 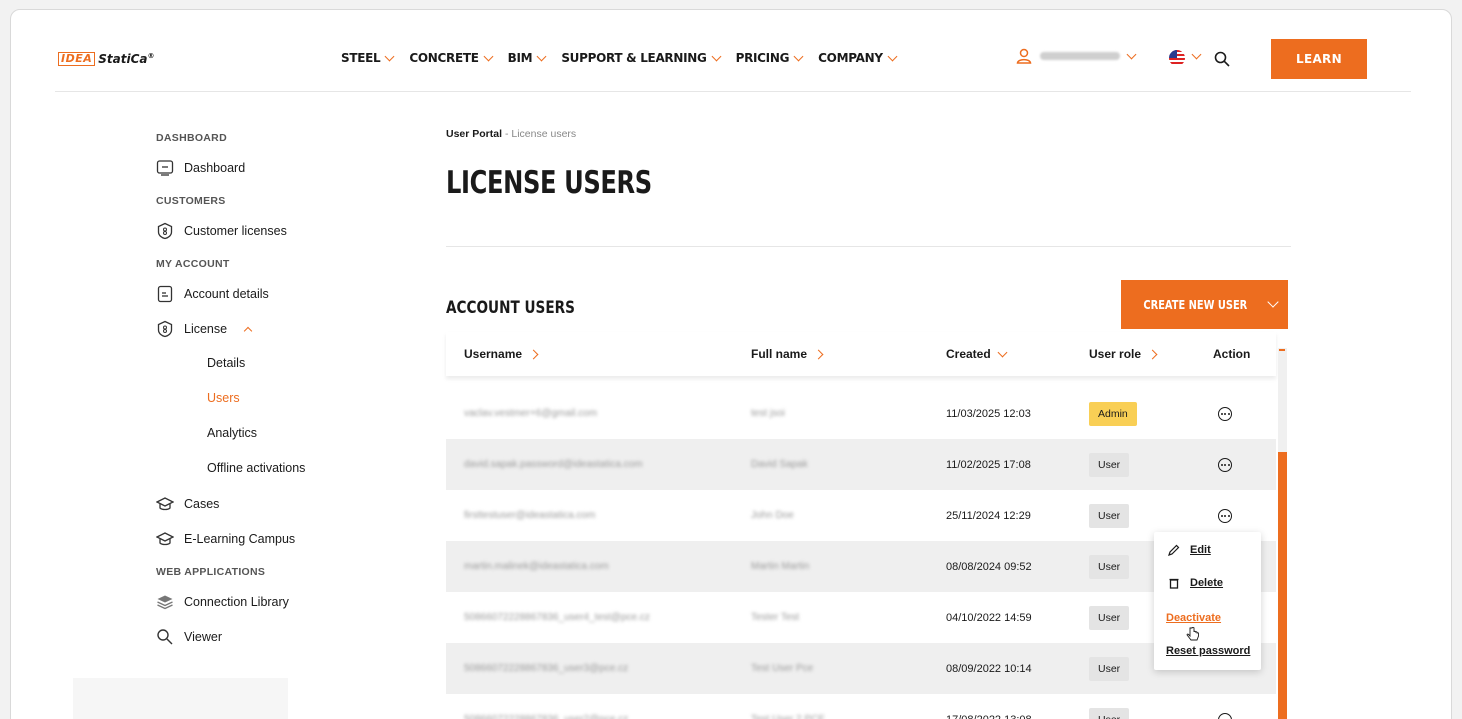 What do you see at coordinates (1024, 56) in the screenshot?
I see `user-icon` at bounding box center [1024, 56].